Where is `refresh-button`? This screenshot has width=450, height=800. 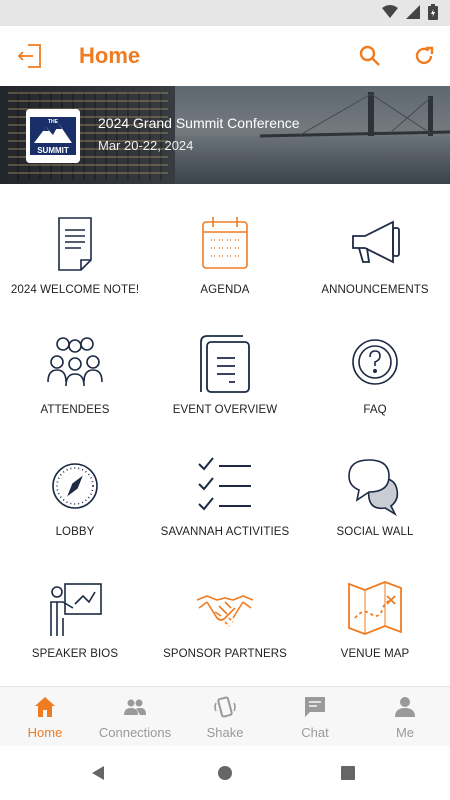 refresh-button is located at coordinates (424, 56).